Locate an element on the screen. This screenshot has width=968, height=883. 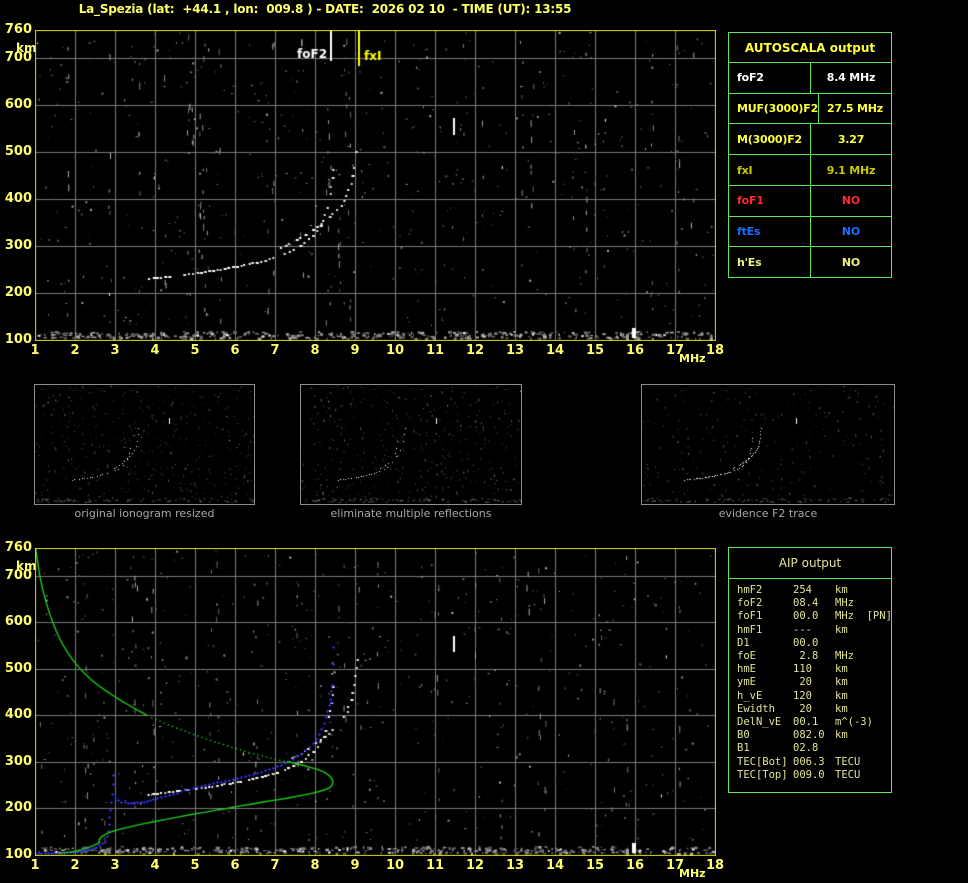
autoscala-row-ftes: ftEs NO is located at coordinates (810, 232).